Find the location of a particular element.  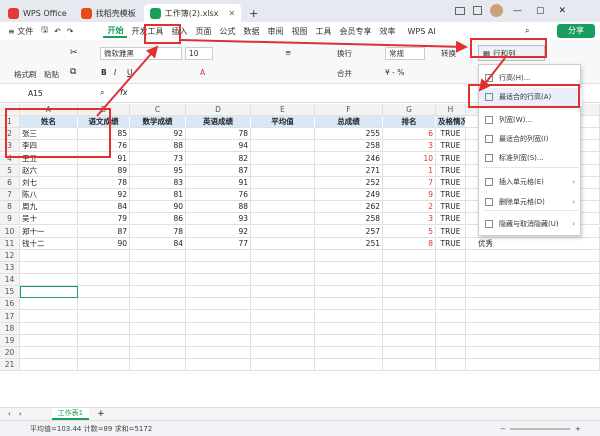

annotation-arrows is located at coordinates (301, 78).